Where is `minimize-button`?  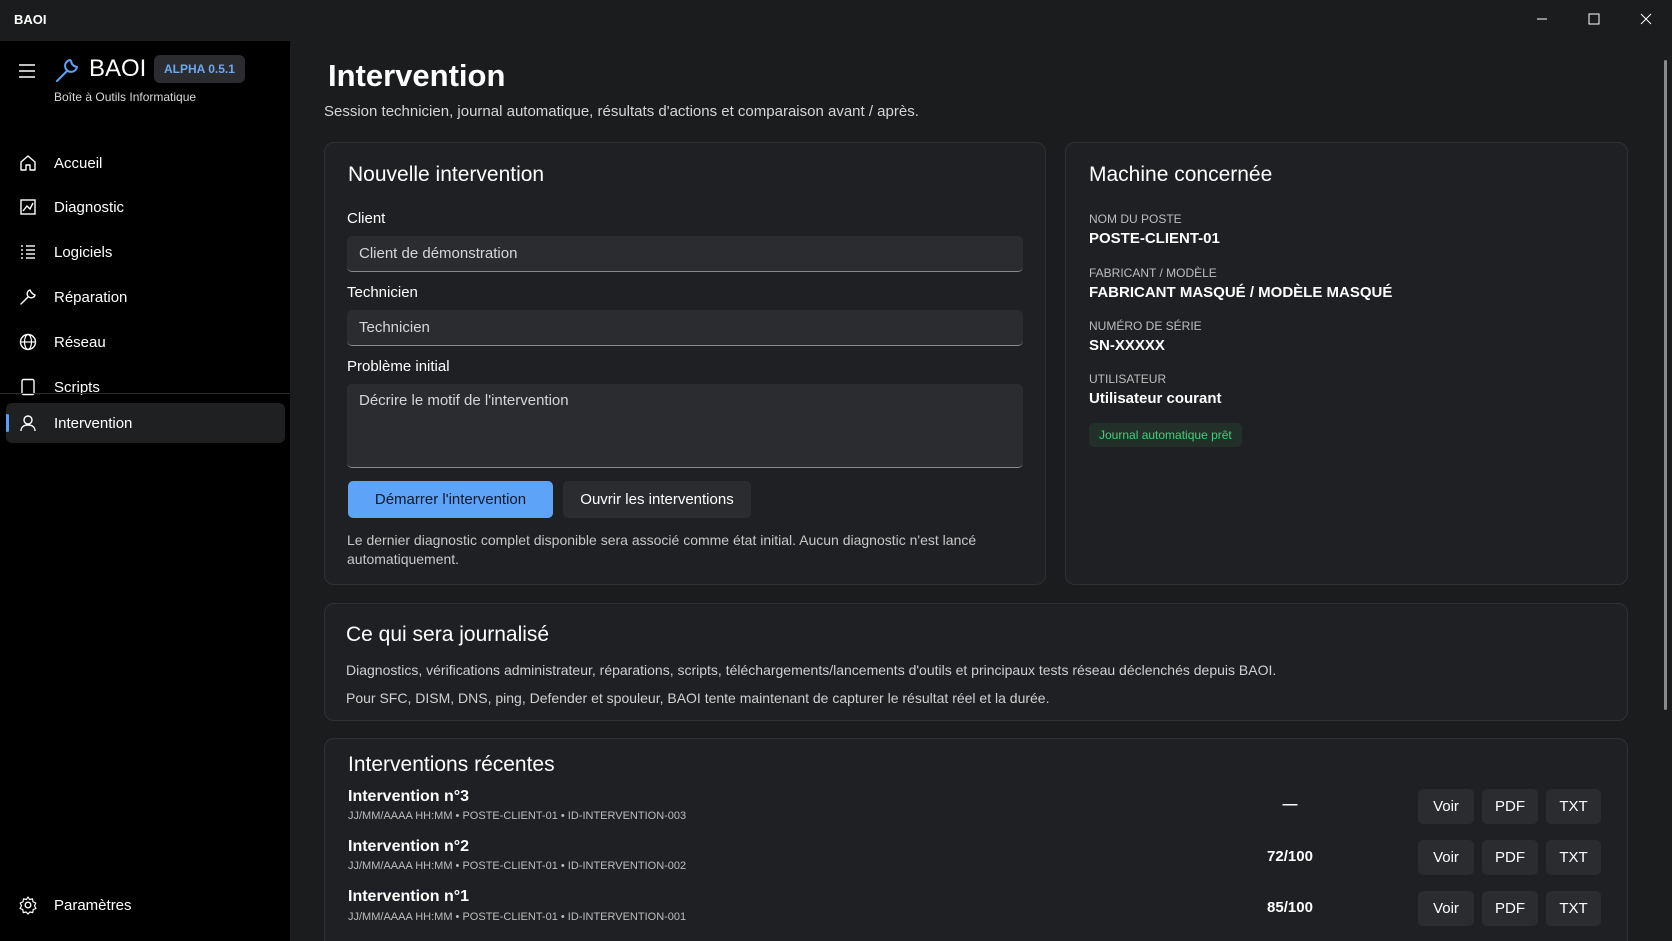
minimize-button is located at coordinates (1542, 19).